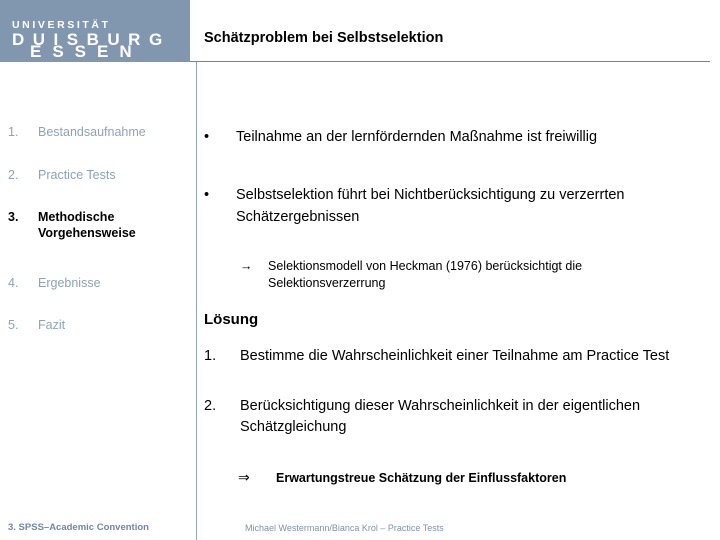 The image size is (720, 540). Describe the element at coordinates (69, 283) in the screenshot. I see `sidebar-item-label: Ergebnisse` at that location.